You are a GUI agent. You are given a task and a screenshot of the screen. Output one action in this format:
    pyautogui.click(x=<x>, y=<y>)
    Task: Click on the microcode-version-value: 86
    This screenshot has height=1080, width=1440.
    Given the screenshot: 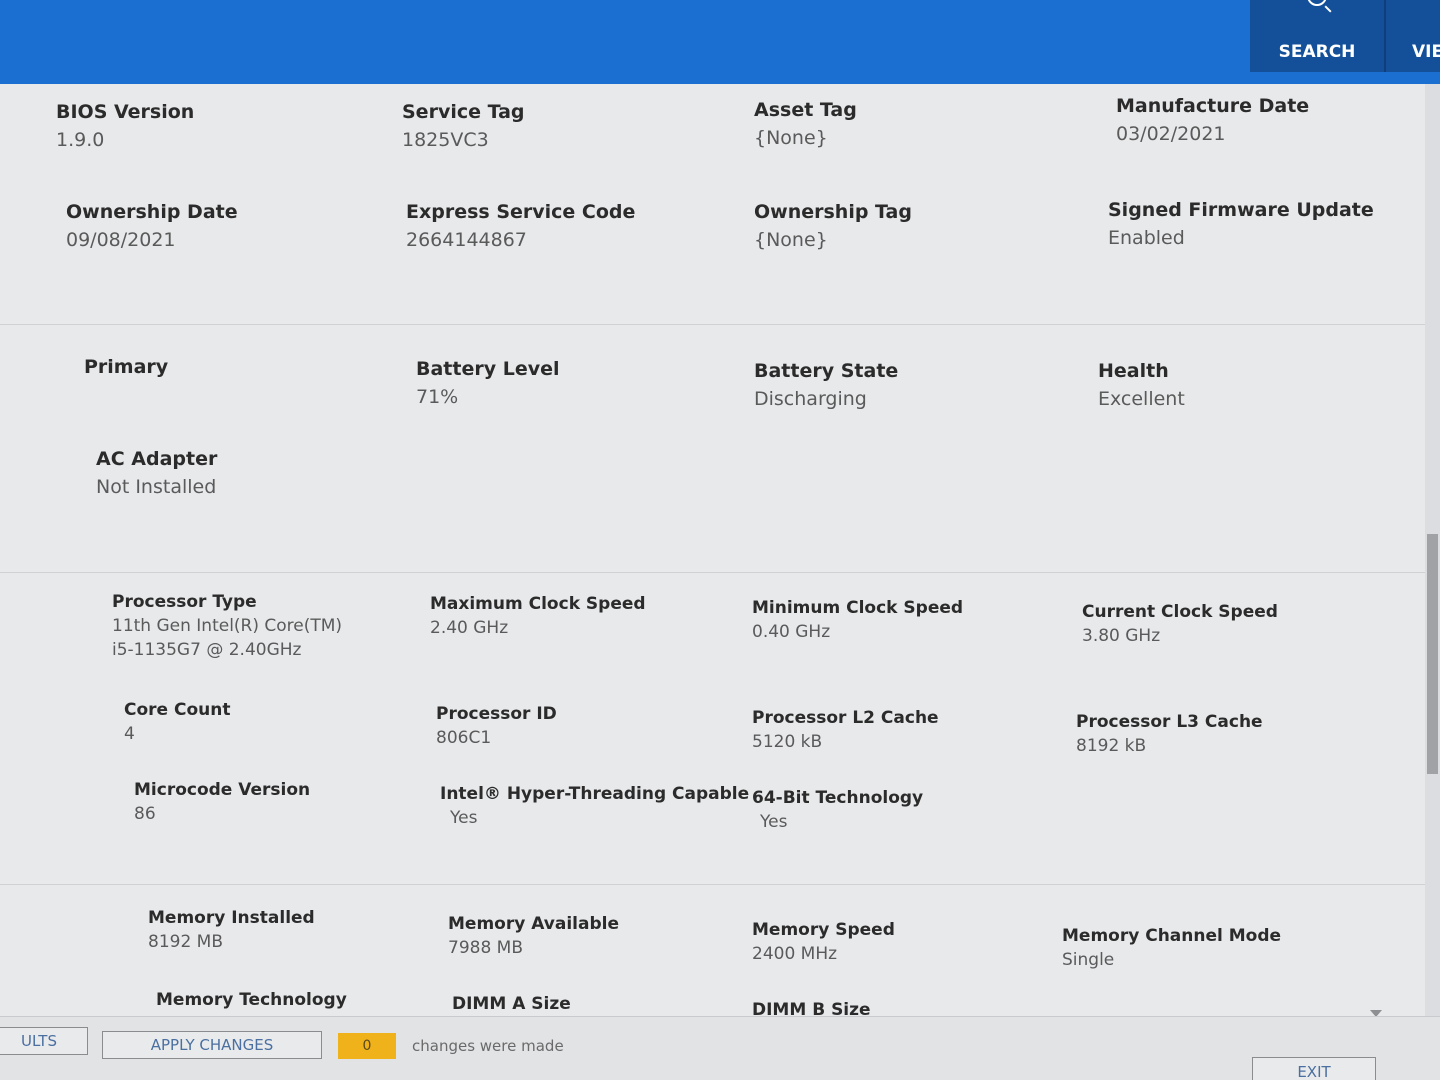 What is the action you would take?
    pyautogui.click(x=145, y=814)
    